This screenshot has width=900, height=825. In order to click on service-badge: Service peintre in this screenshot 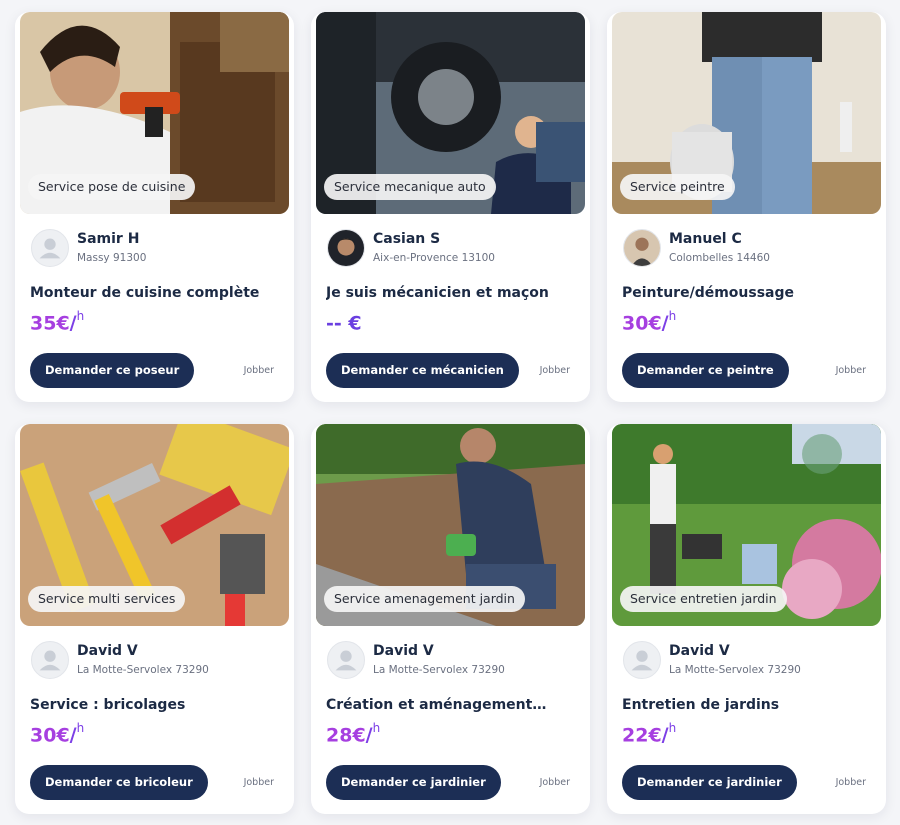, I will do `click(677, 187)`.